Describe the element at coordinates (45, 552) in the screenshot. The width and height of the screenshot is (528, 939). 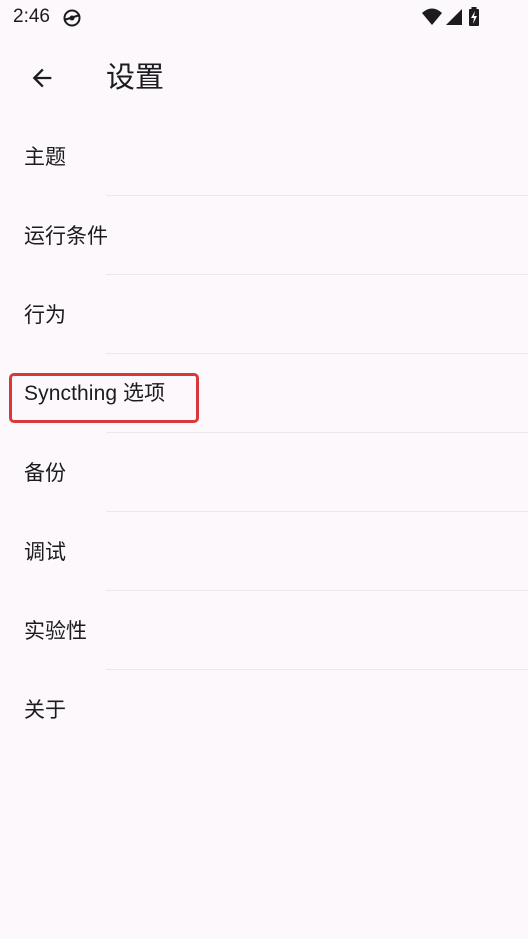
I see `settings-item-label: 调试` at that location.